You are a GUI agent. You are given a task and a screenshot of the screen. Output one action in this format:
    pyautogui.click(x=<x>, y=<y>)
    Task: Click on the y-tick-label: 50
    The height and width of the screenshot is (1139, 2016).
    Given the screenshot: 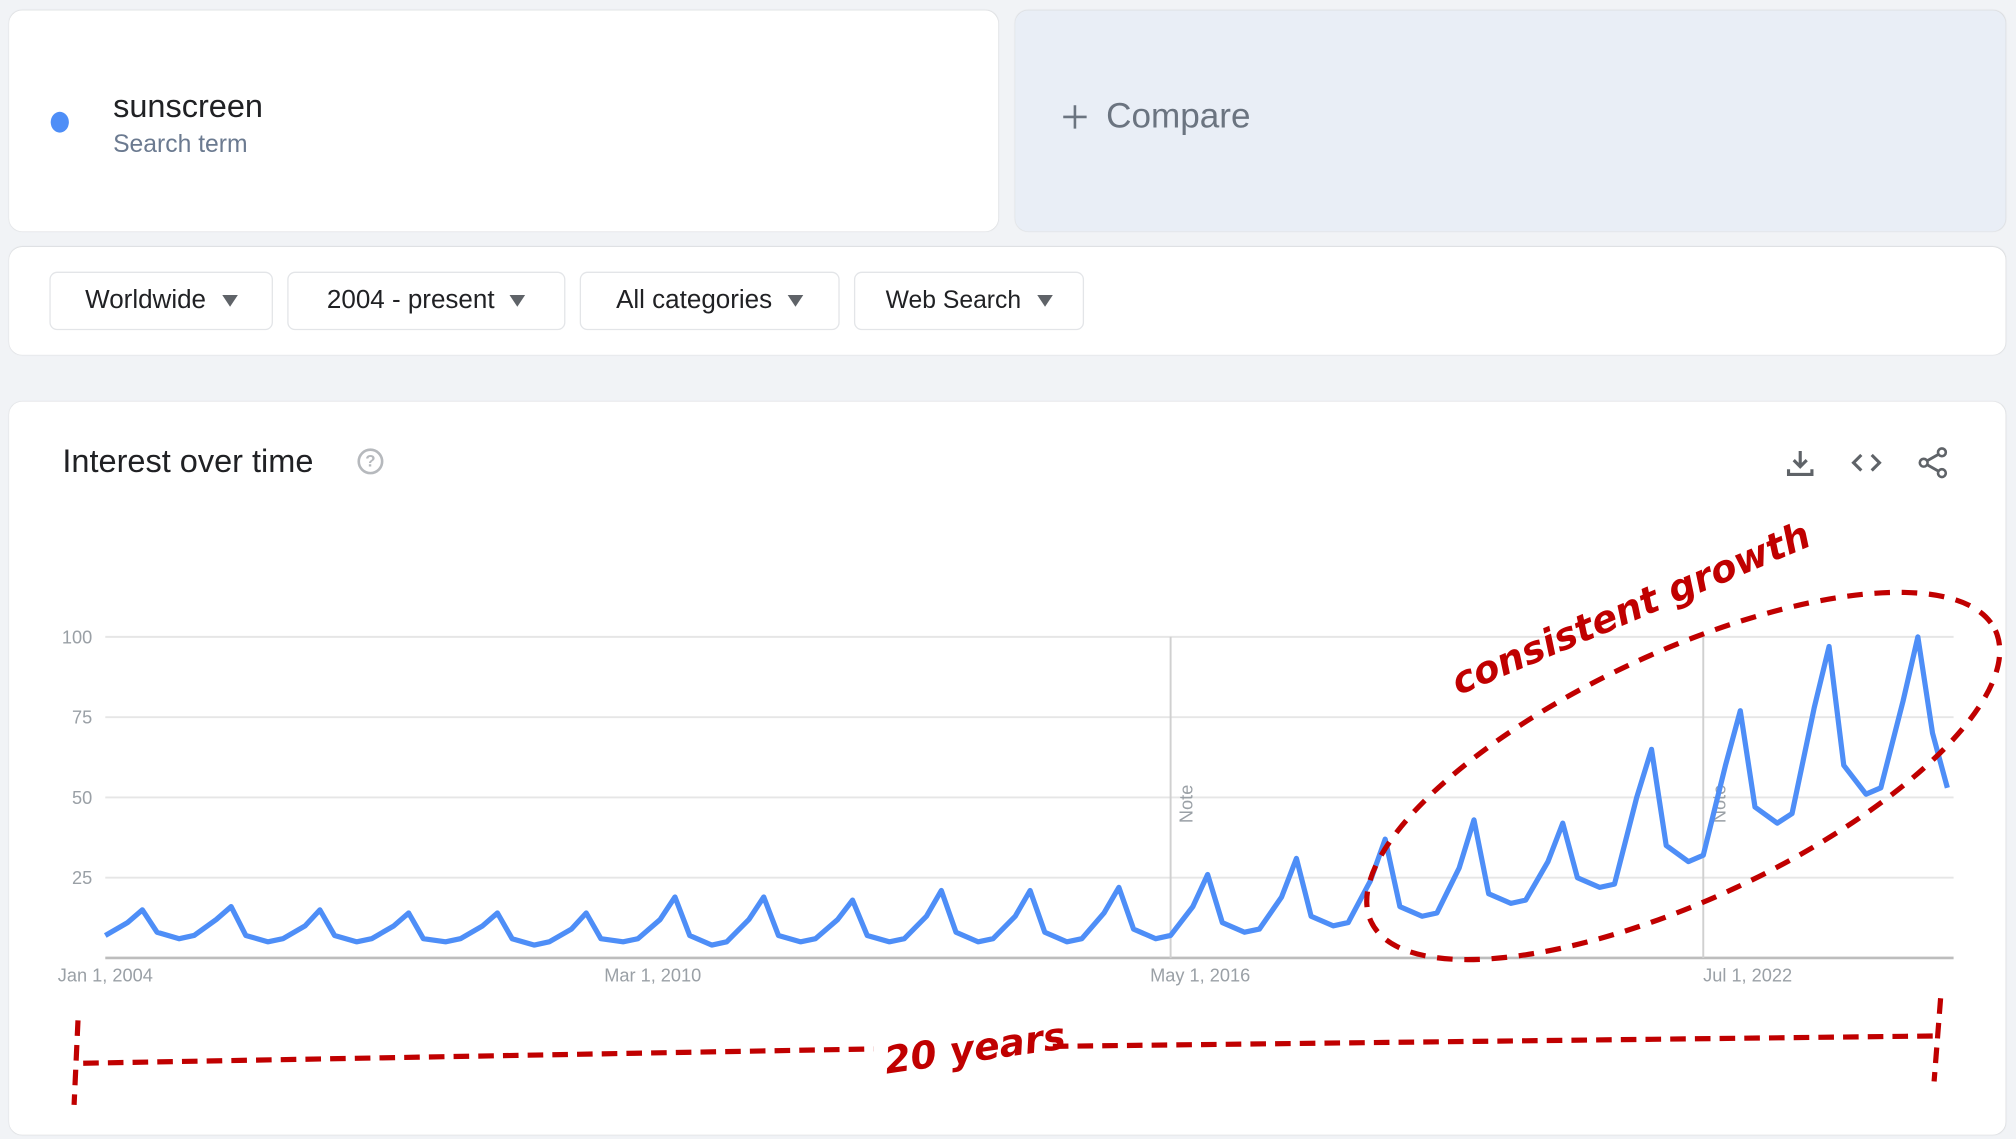 What is the action you would take?
    pyautogui.click(x=82, y=798)
    